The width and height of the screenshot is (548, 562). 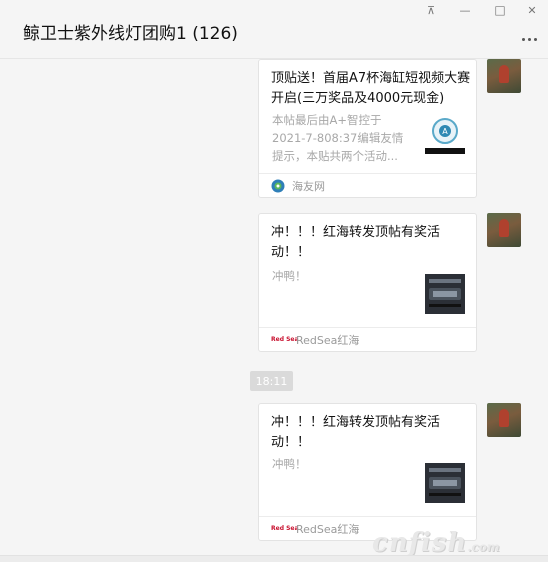 I want to click on chat-title: 鲸卫士紫外线灯团购1 (126), so click(x=130, y=34).